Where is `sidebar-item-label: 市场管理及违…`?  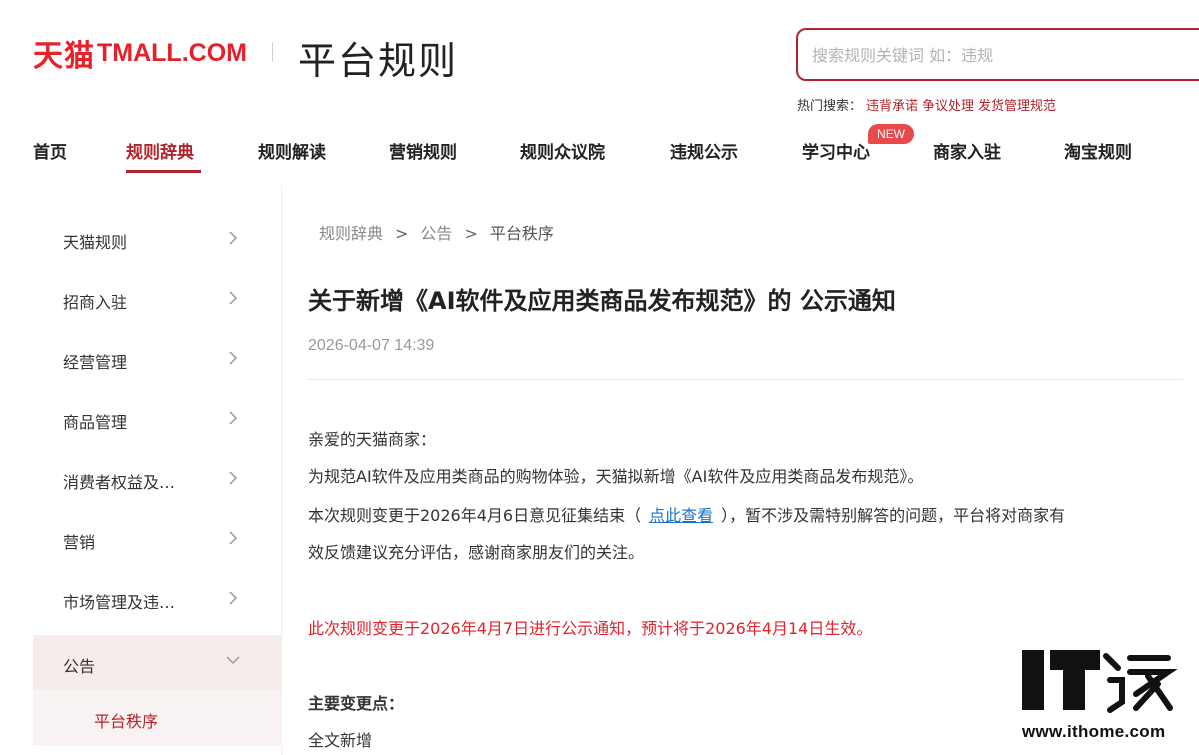 sidebar-item-label: 市场管理及违… is located at coordinates (119, 602).